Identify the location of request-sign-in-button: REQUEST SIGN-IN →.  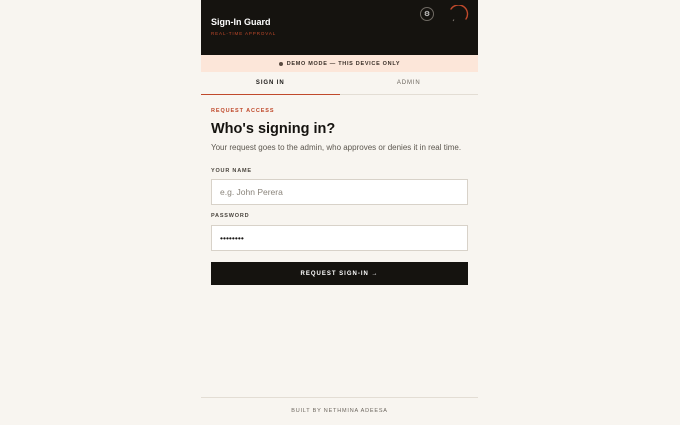
(339, 273).